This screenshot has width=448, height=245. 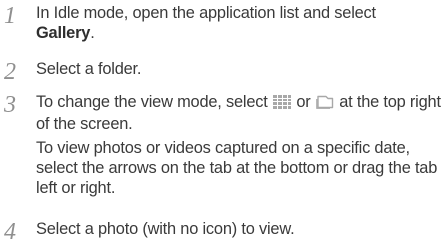 I want to click on step-number: 2, so click(x=10, y=72).